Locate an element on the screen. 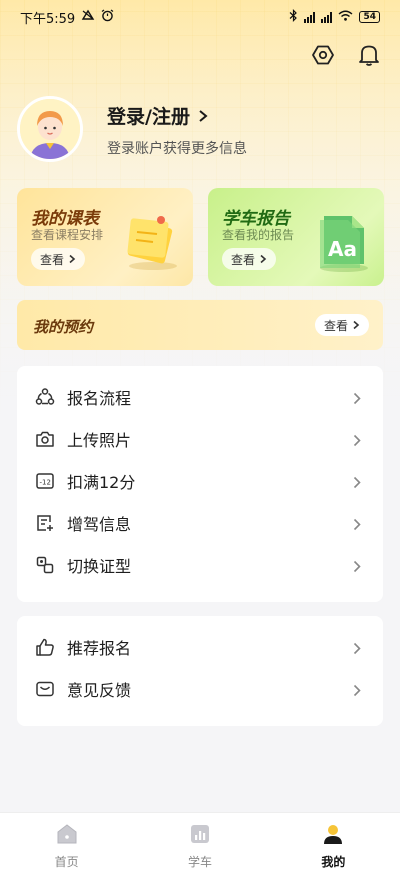 This screenshot has width=400, height=871. alarm-icon is located at coordinates (107, 17).